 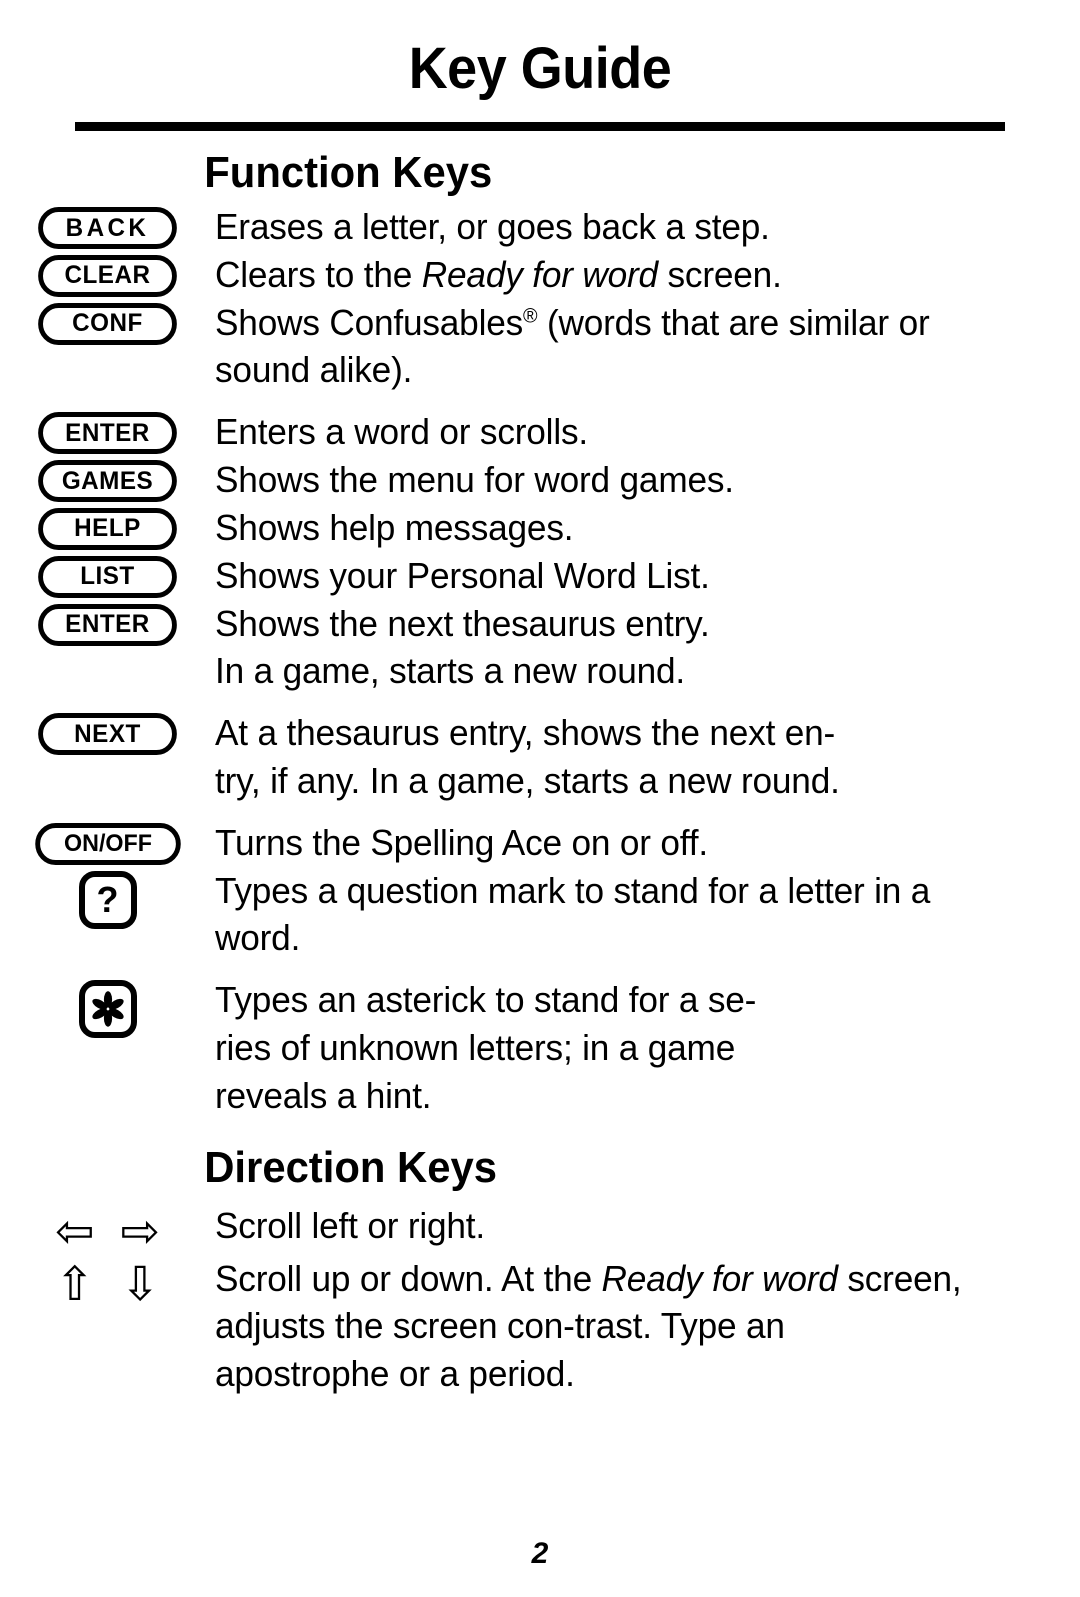 What do you see at coordinates (461, 842) in the screenshot?
I see `desc-text: Turns the Spelling Ace on or off.` at bounding box center [461, 842].